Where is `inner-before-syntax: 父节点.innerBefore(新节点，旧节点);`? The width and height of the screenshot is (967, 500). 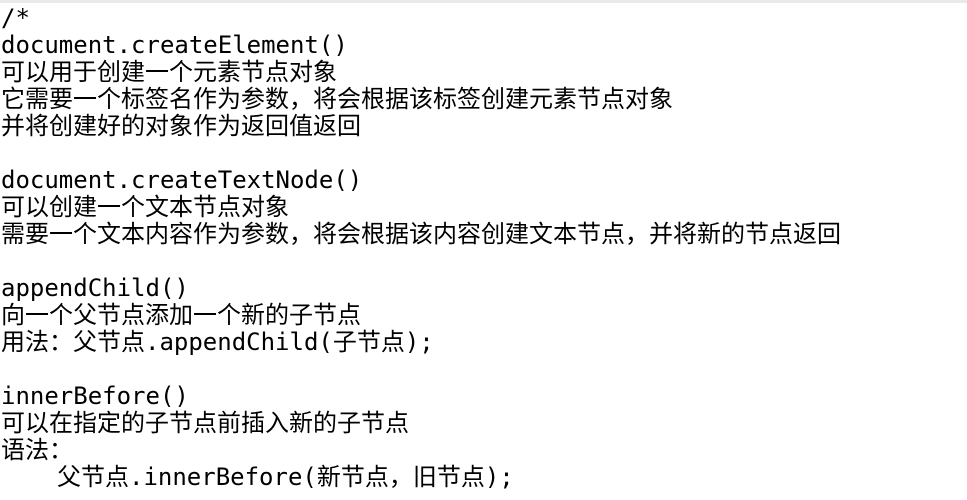
inner-before-syntax: 父节点.innerBefore(新节点，旧节点); is located at coordinates (285, 477).